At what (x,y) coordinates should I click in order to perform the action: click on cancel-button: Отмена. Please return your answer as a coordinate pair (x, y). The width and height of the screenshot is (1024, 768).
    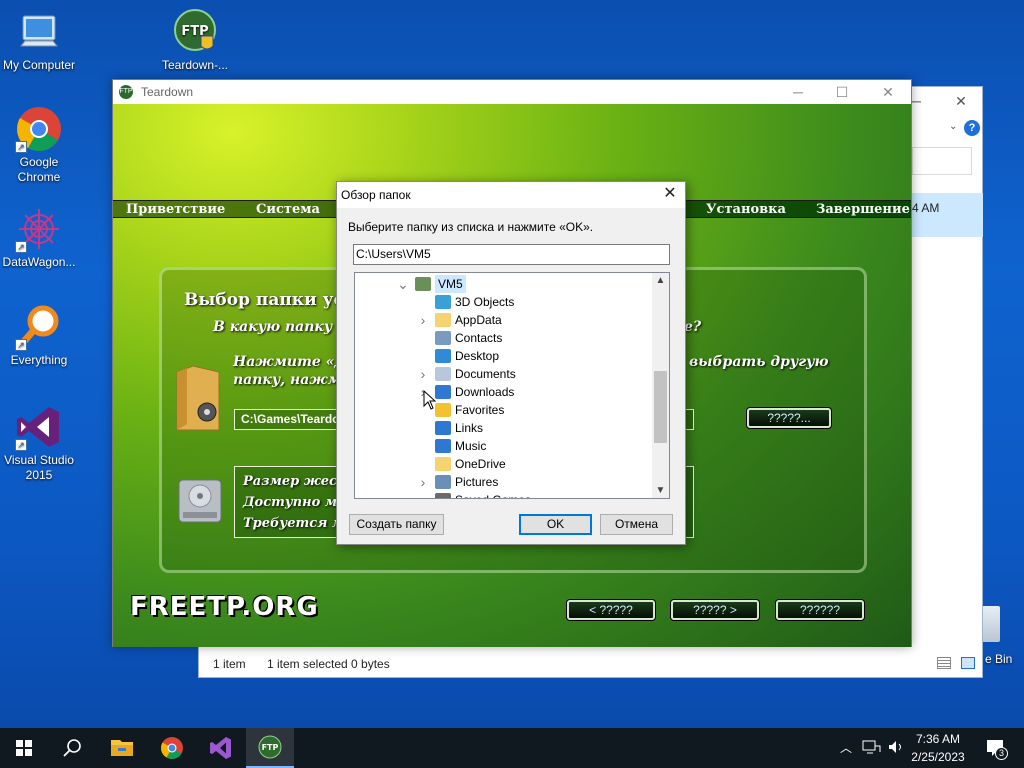
    Looking at the image, I should click on (636, 524).